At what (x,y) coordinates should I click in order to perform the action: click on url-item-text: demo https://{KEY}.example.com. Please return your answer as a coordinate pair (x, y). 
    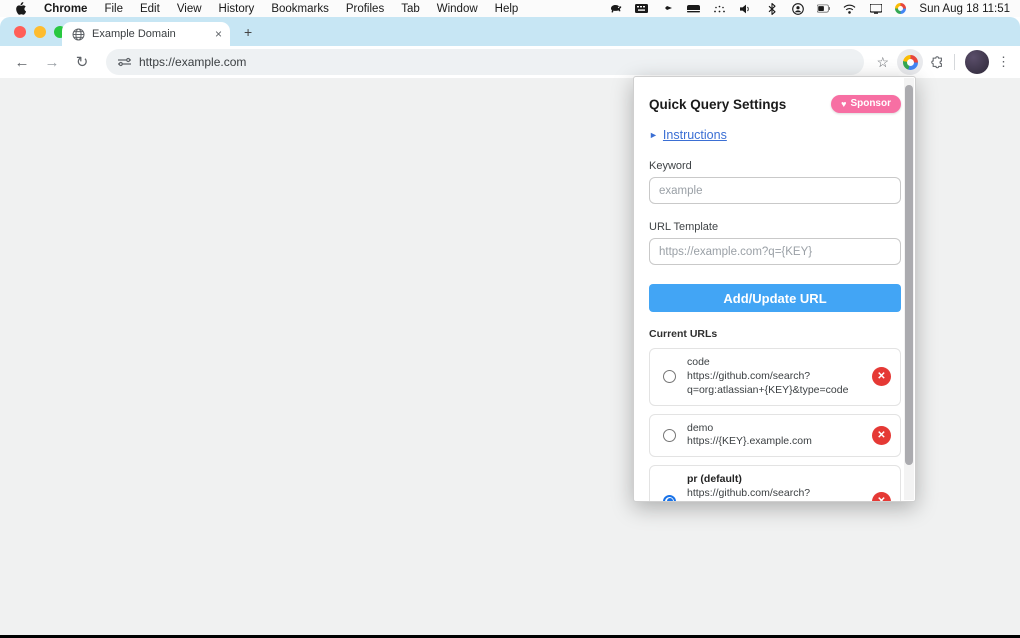
    Looking at the image, I should click on (774, 436).